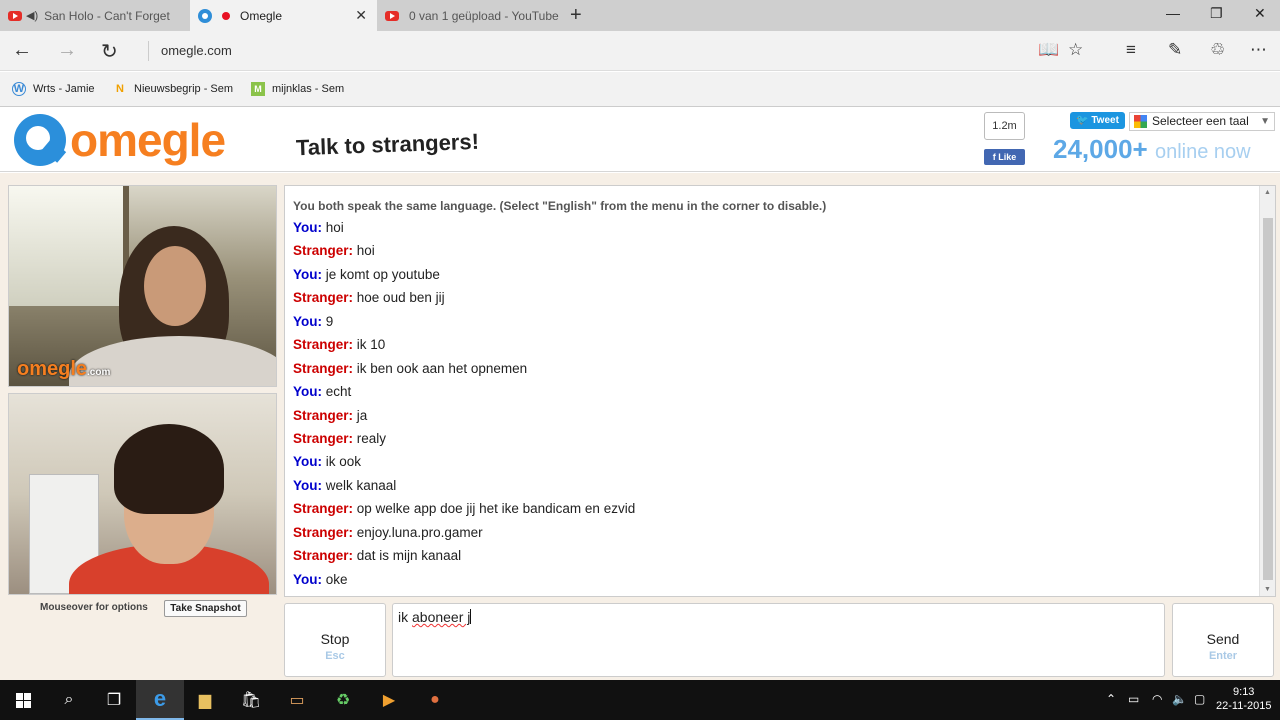  I want to click on chat-scrollbar: ▲ ▼, so click(1267, 391).